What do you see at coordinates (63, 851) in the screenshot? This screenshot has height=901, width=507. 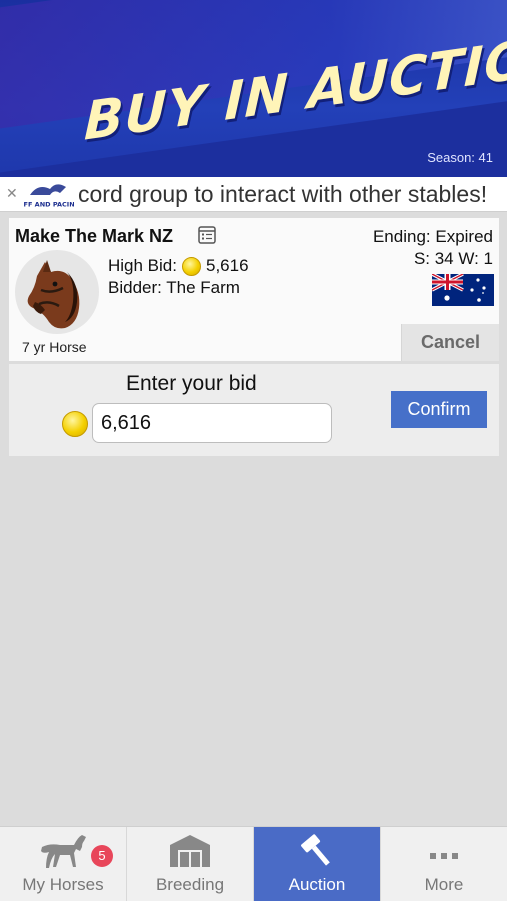 I see `horse-icon` at bounding box center [63, 851].